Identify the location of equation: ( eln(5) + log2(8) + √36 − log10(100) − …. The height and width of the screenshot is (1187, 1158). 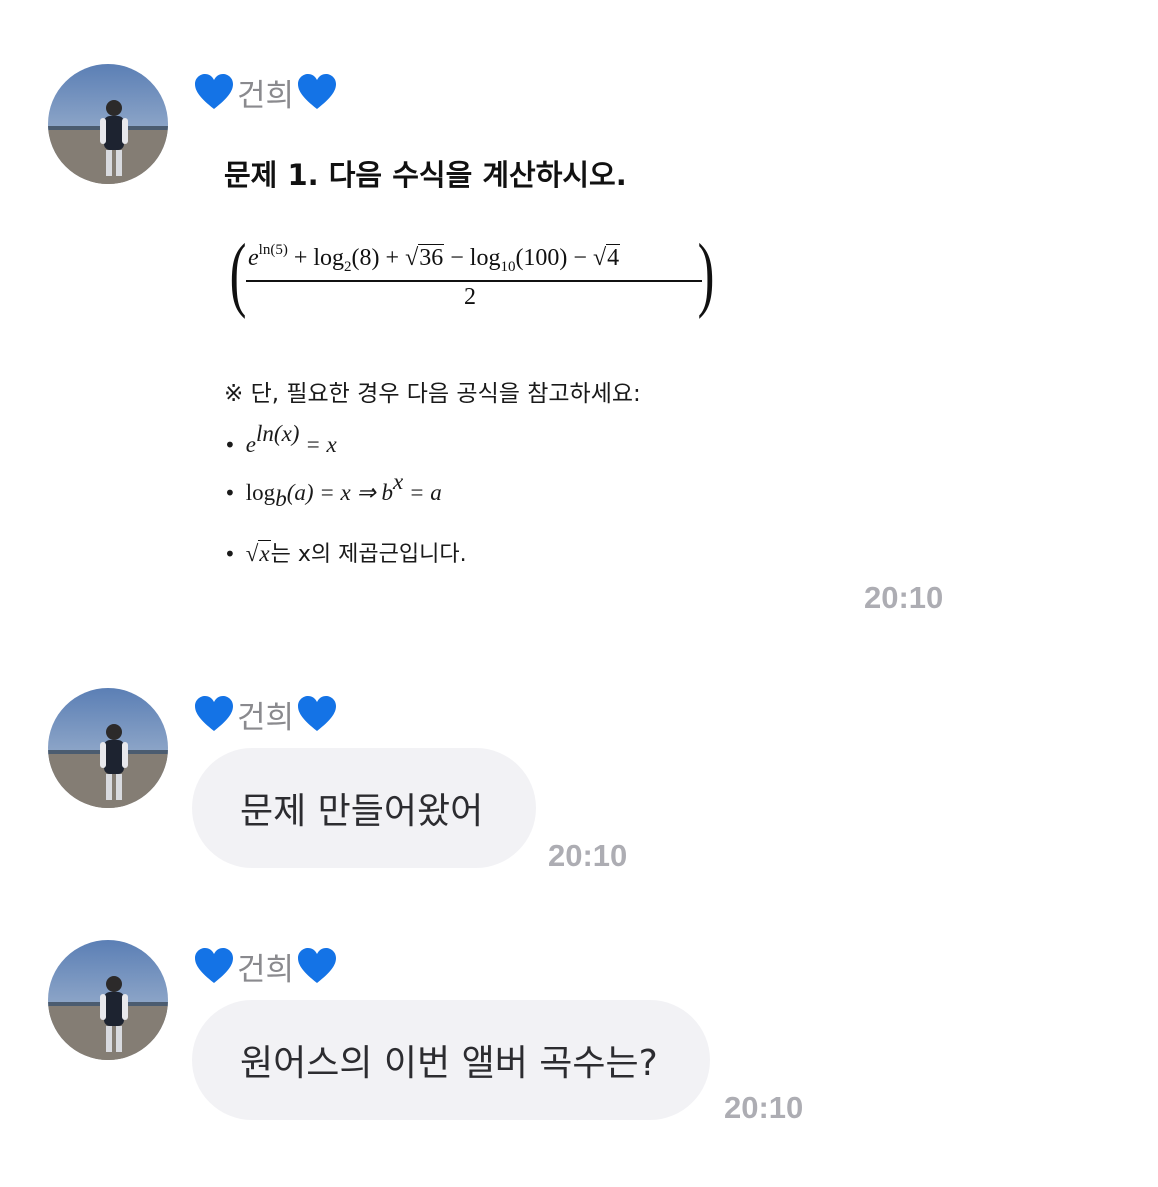
(474, 276).